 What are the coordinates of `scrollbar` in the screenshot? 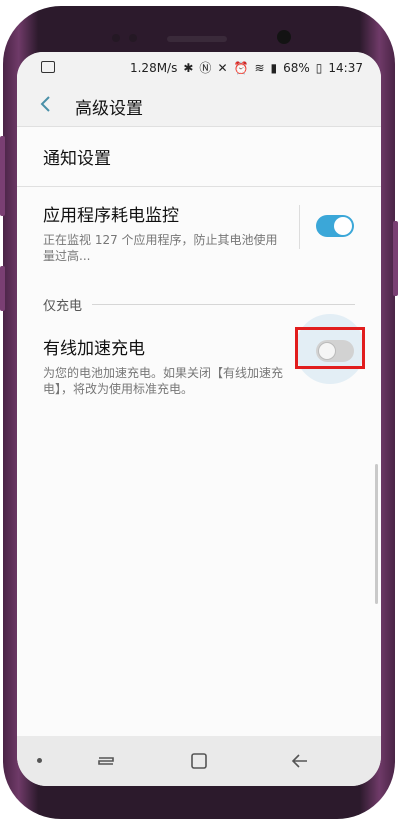 It's located at (376, 534).